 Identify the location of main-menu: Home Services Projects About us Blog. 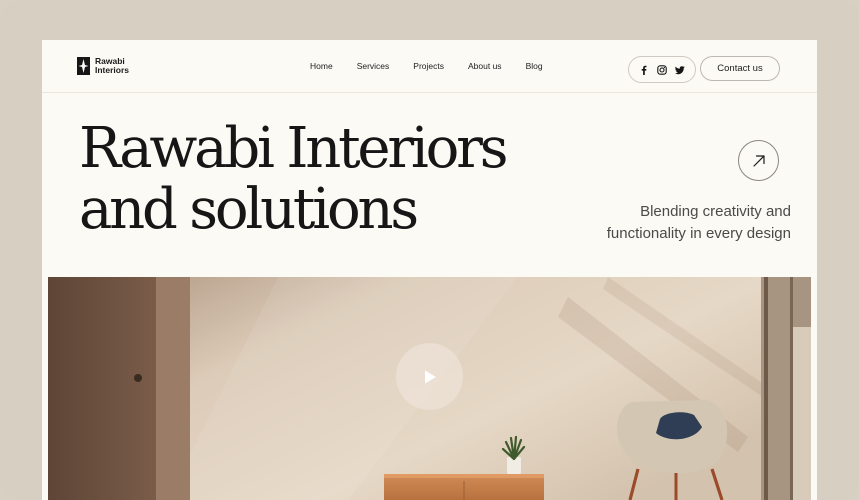
(438, 66).